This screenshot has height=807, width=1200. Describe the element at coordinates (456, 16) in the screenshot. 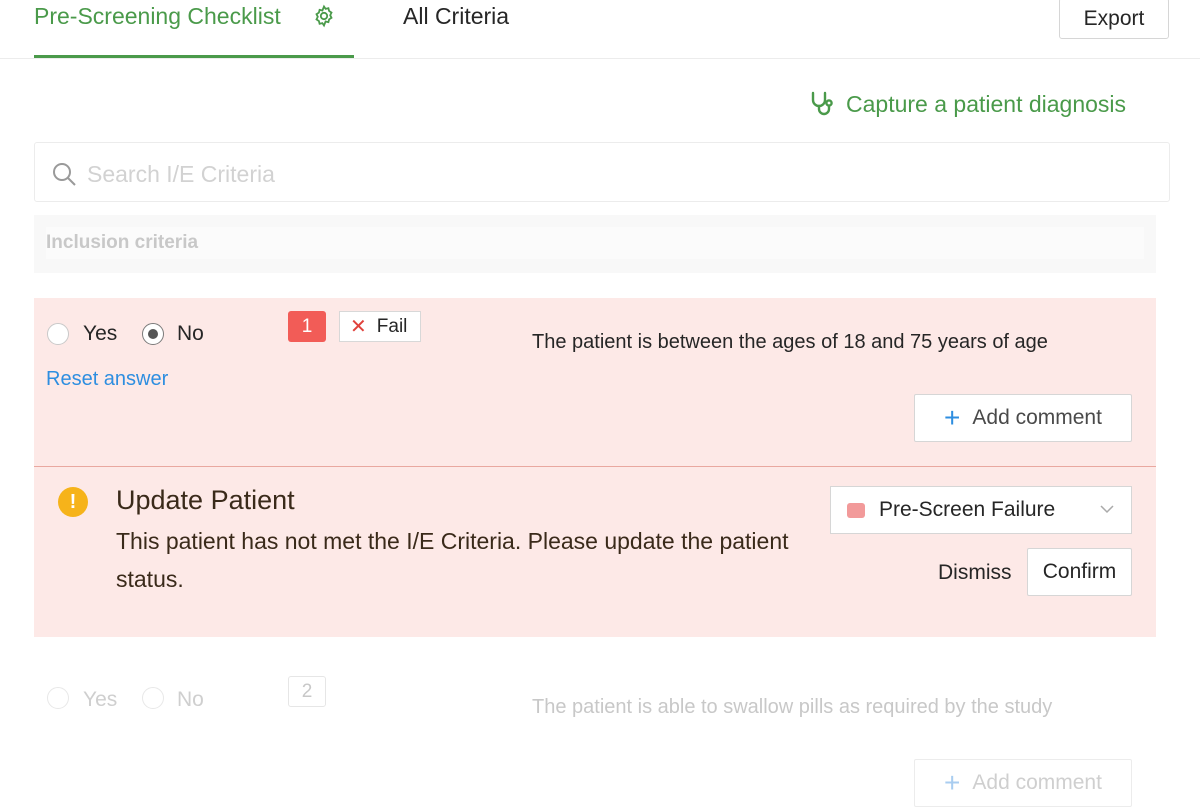

I see `tab-all-criteria: All Criteria` at that location.